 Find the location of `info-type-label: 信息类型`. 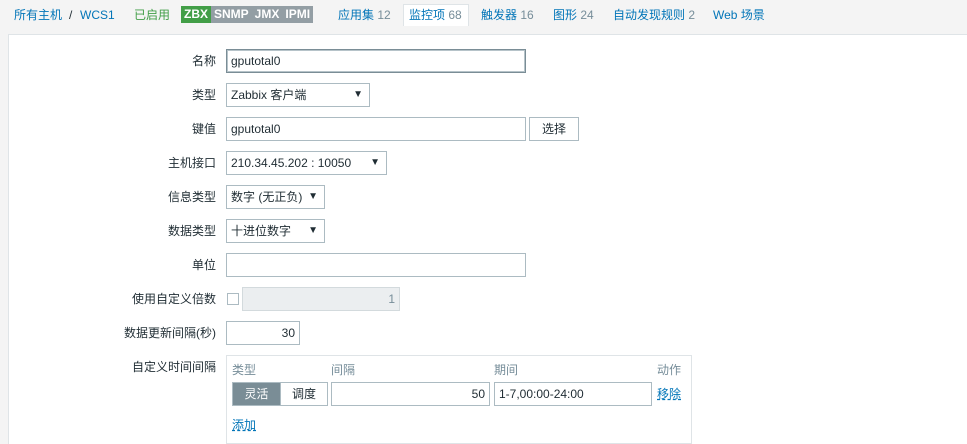

info-type-label: 信息类型 is located at coordinates (191, 197).